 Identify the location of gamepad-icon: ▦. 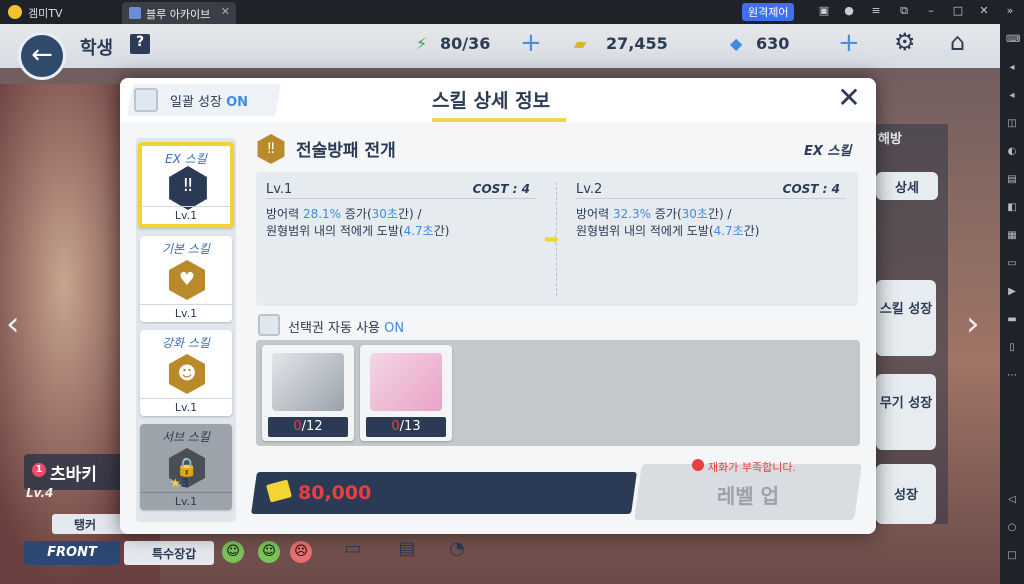
(1012, 236).